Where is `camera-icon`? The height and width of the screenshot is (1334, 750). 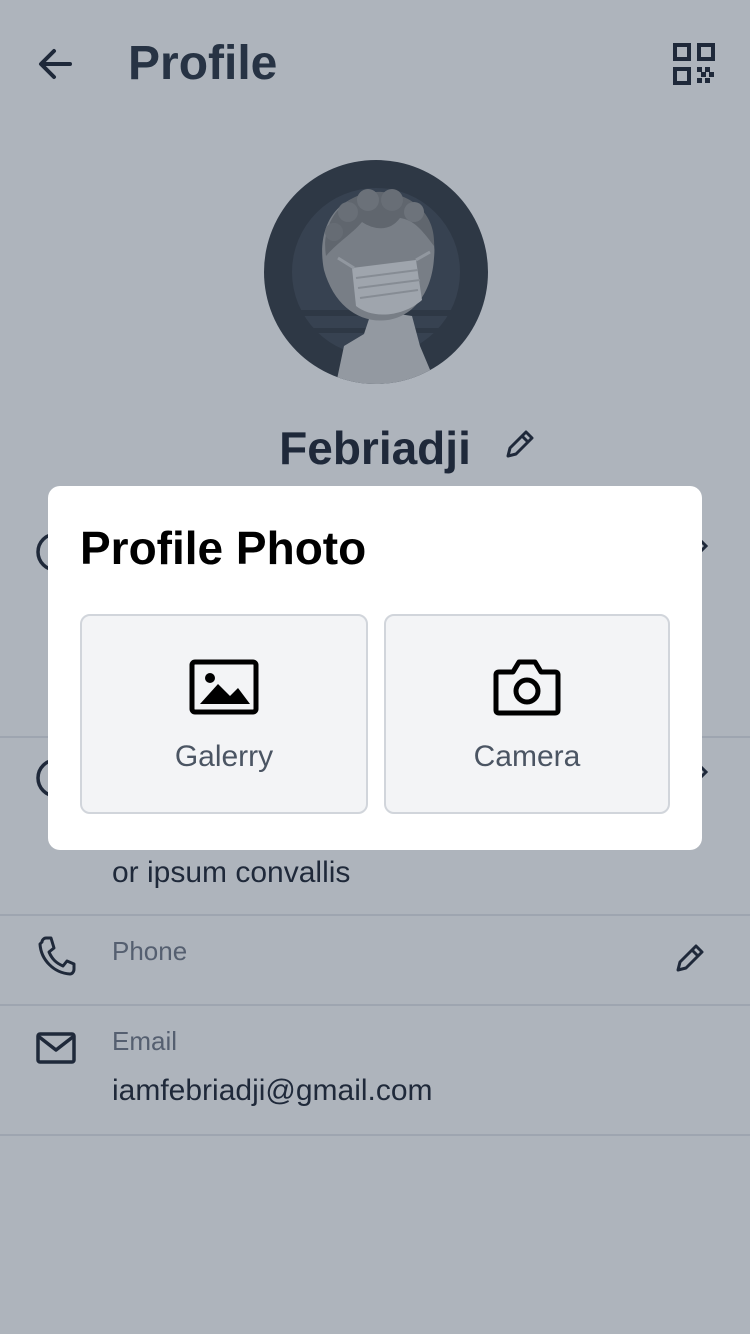 camera-icon is located at coordinates (527, 688).